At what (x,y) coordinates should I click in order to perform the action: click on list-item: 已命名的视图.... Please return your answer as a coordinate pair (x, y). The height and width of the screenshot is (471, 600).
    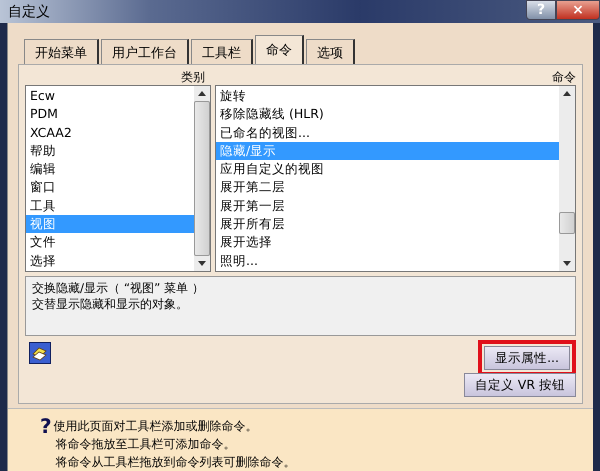
    Looking at the image, I should click on (387, 133).